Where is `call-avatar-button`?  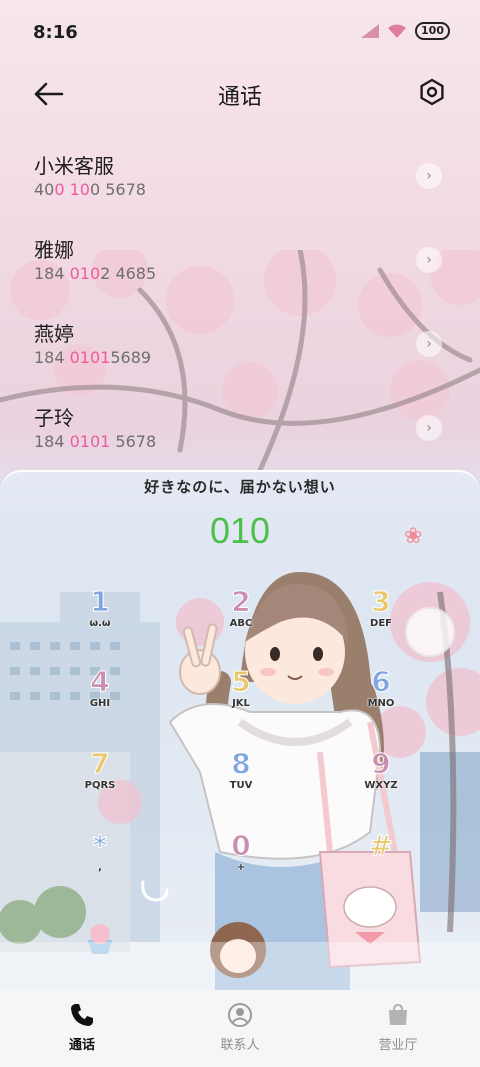
call-avatar-button is located at coordinates (238, 953).